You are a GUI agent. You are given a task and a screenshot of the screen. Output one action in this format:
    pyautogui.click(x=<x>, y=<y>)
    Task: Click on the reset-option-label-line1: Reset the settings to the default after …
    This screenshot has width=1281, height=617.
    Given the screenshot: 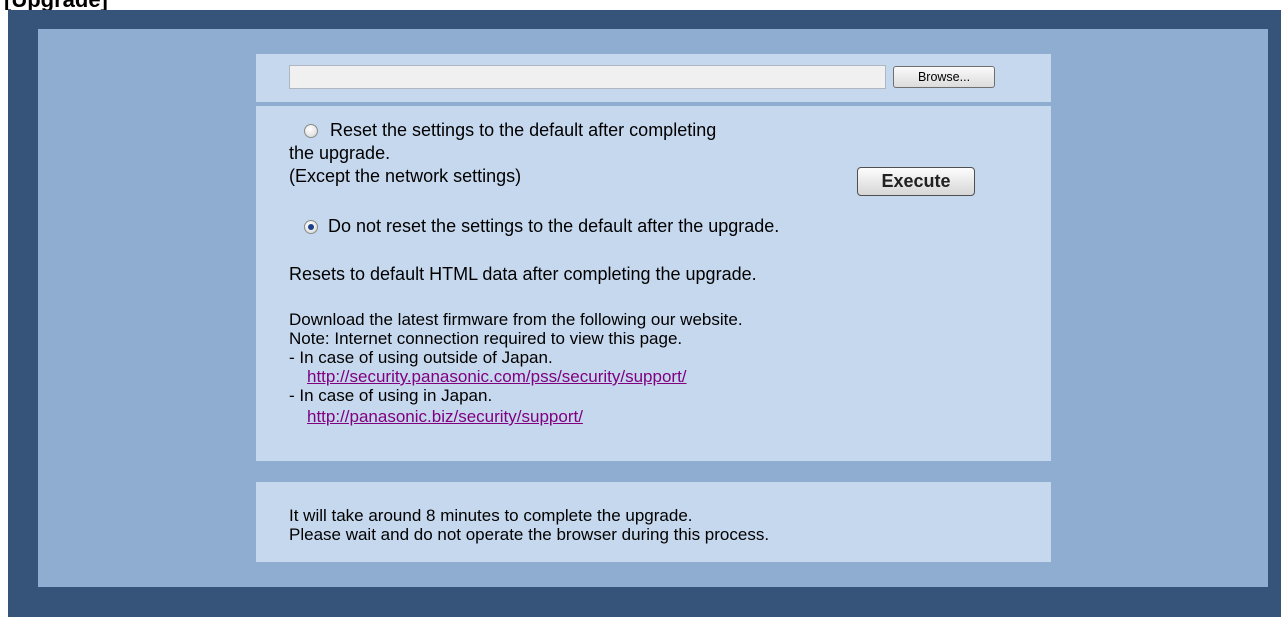 What is the action you would take?
    pyautogui.click(x=523, y=130)
    